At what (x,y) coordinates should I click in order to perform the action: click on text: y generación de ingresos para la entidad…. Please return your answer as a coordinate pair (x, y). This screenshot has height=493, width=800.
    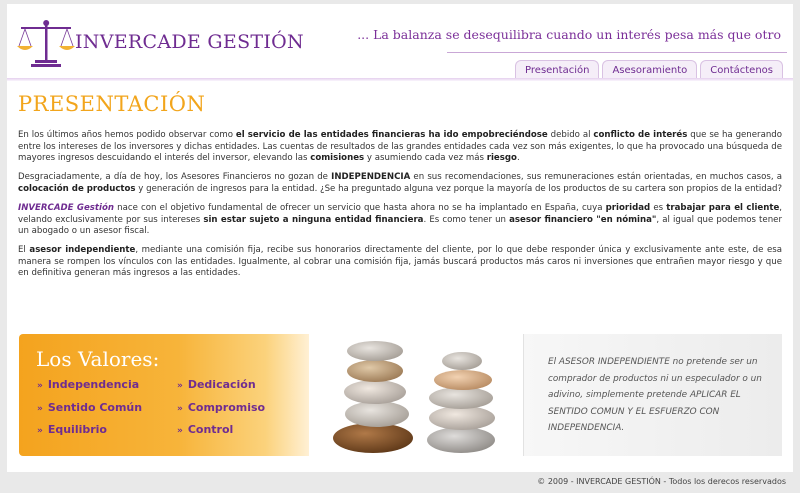
    Looking at the image, I should click on (459, 188).